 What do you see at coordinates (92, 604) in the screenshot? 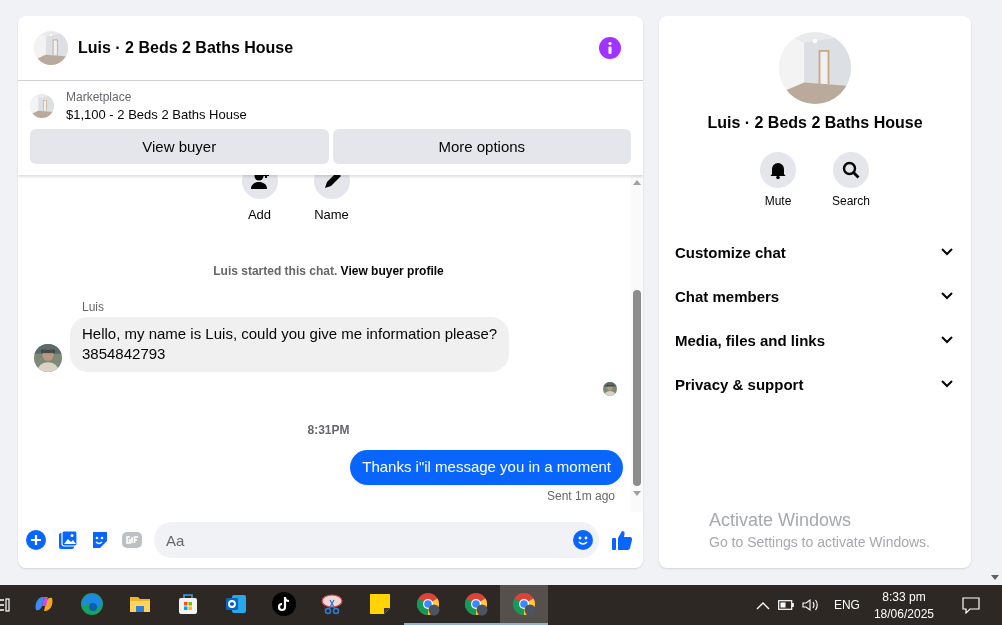
I see `wave-logo-icon` at bounding box center [92, 604].